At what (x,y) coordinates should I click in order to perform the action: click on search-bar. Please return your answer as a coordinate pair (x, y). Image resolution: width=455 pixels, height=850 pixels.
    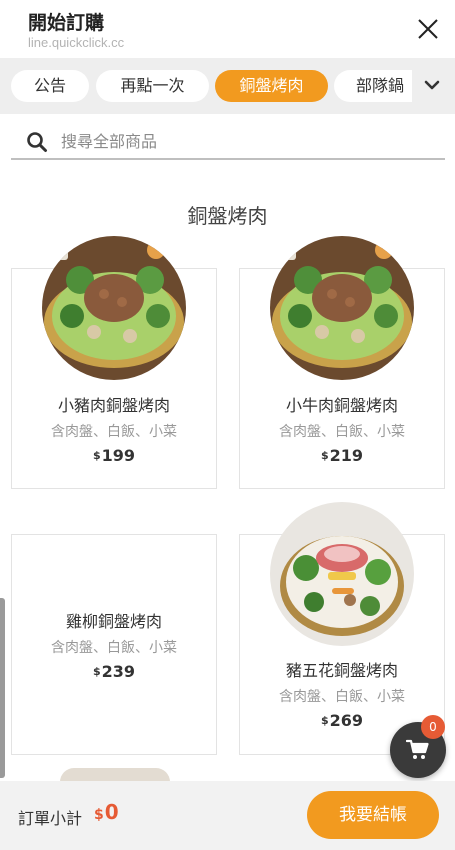
    Looking at the image, I should click on (228, 142).